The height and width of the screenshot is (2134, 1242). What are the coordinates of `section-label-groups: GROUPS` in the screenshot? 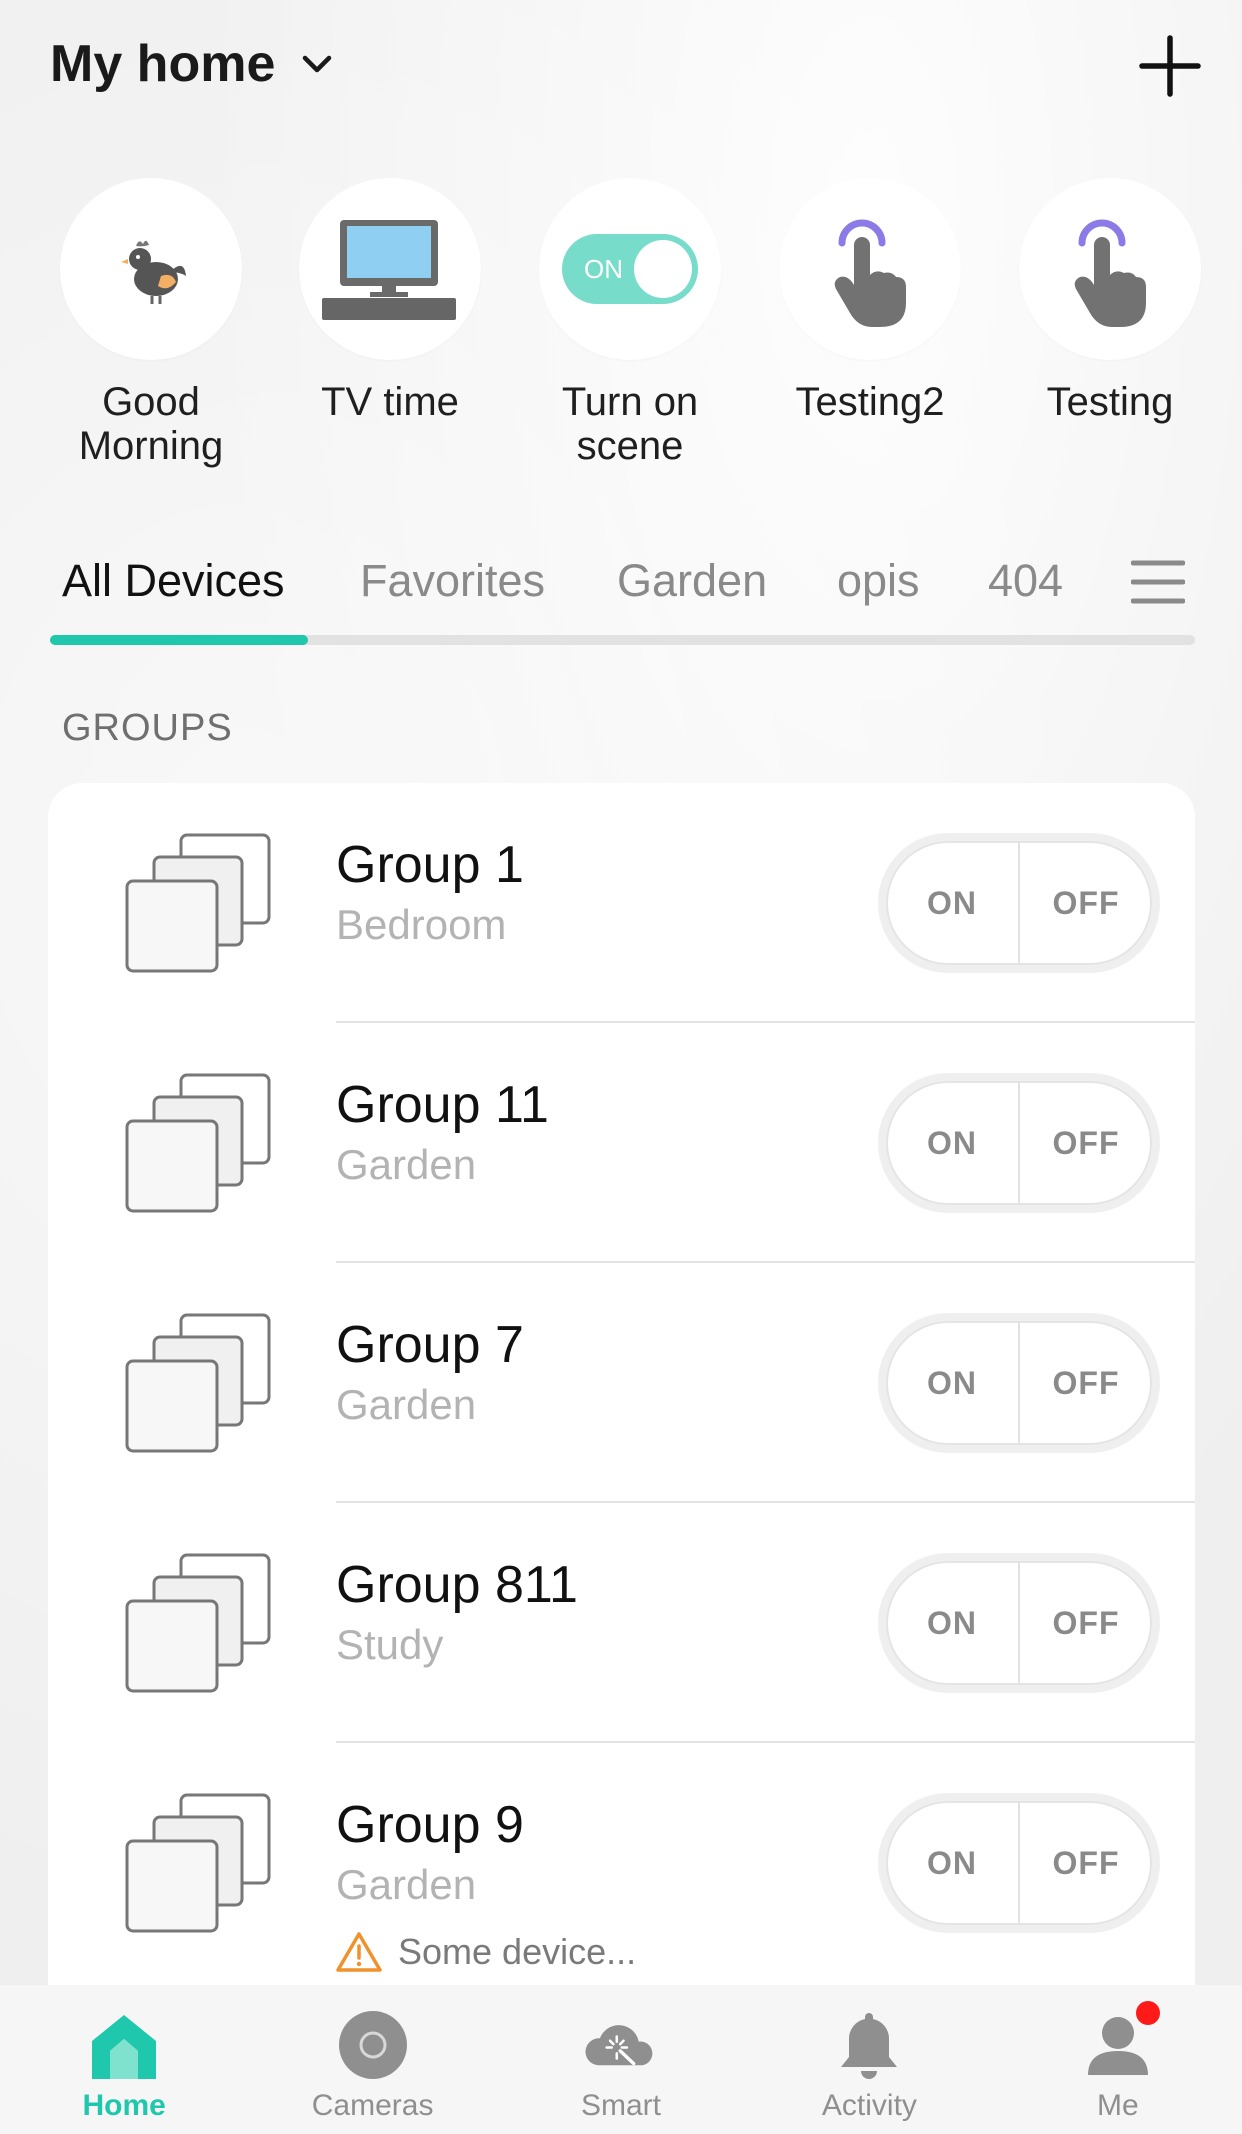 It's located at (147, 728).